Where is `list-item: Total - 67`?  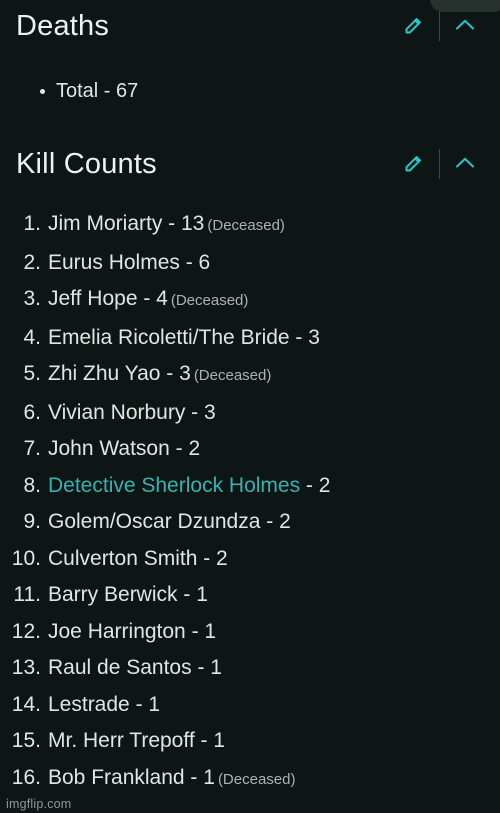 list-item: Total - 67 is located at coordinates (250, 91).